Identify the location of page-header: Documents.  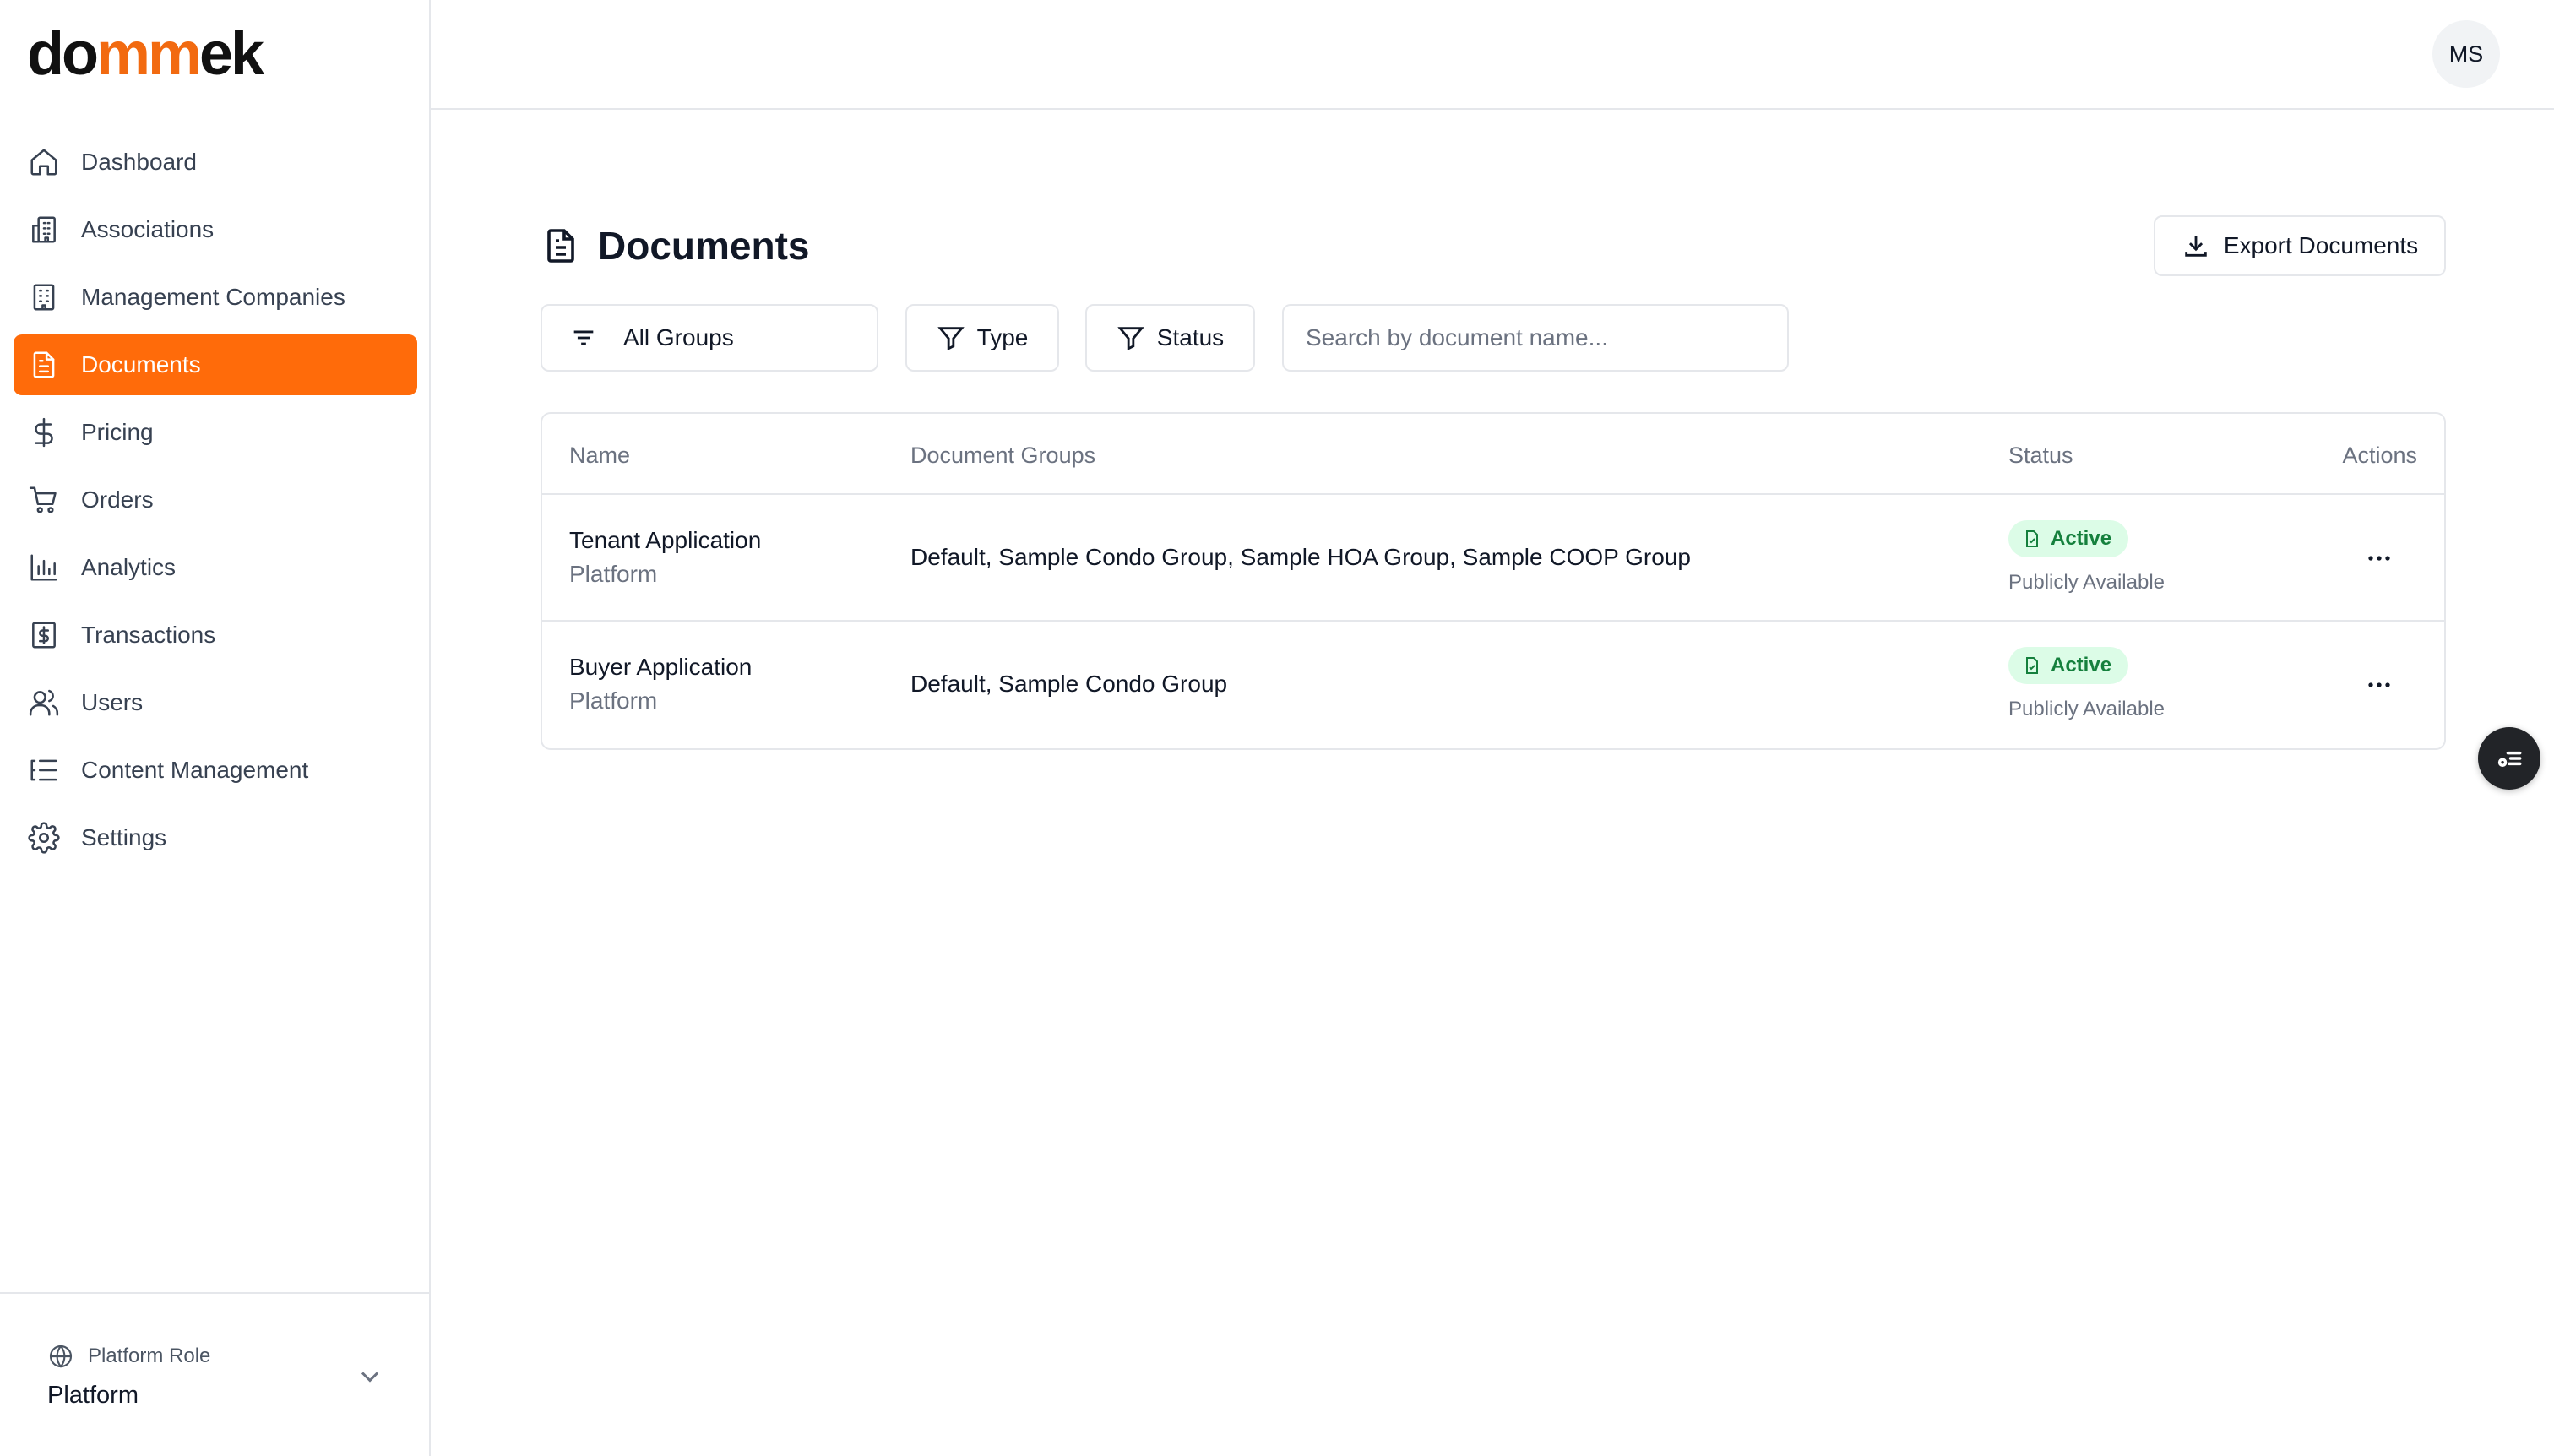
(675, 246).